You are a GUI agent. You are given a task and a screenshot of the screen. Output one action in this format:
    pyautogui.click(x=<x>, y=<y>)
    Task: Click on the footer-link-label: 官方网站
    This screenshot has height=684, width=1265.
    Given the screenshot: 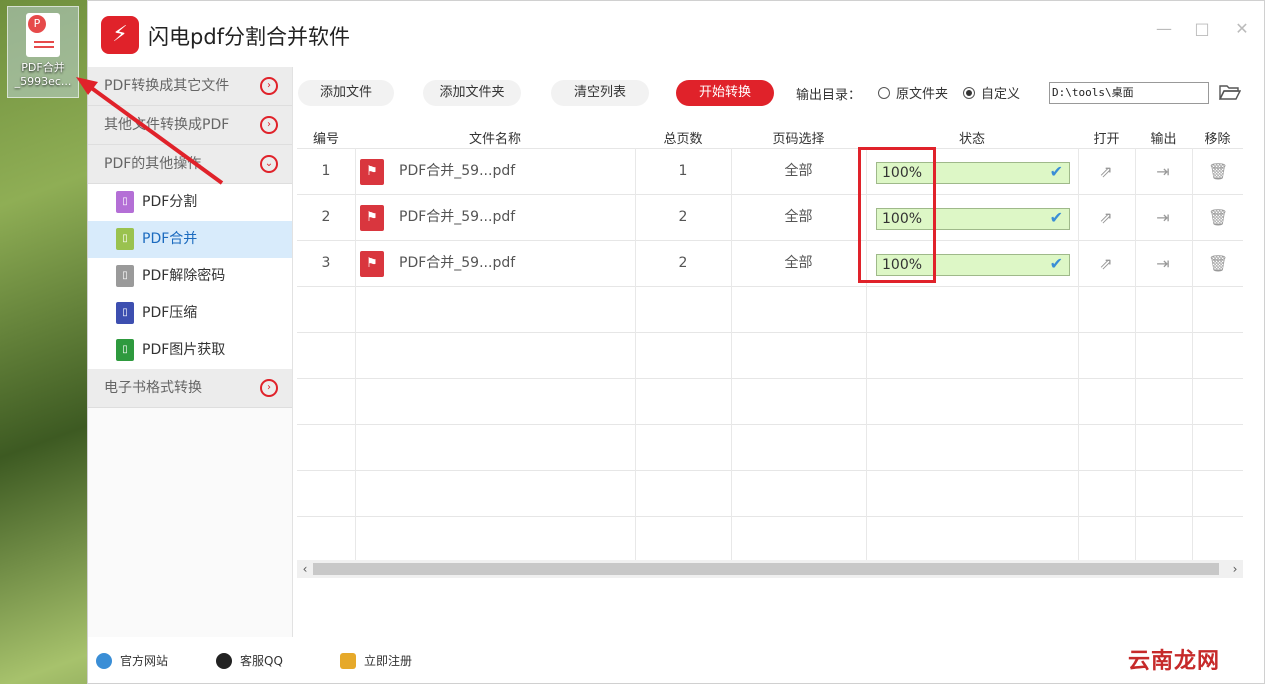 What is the action you would take?
    pyautogui.click(x=144, y=661)
    